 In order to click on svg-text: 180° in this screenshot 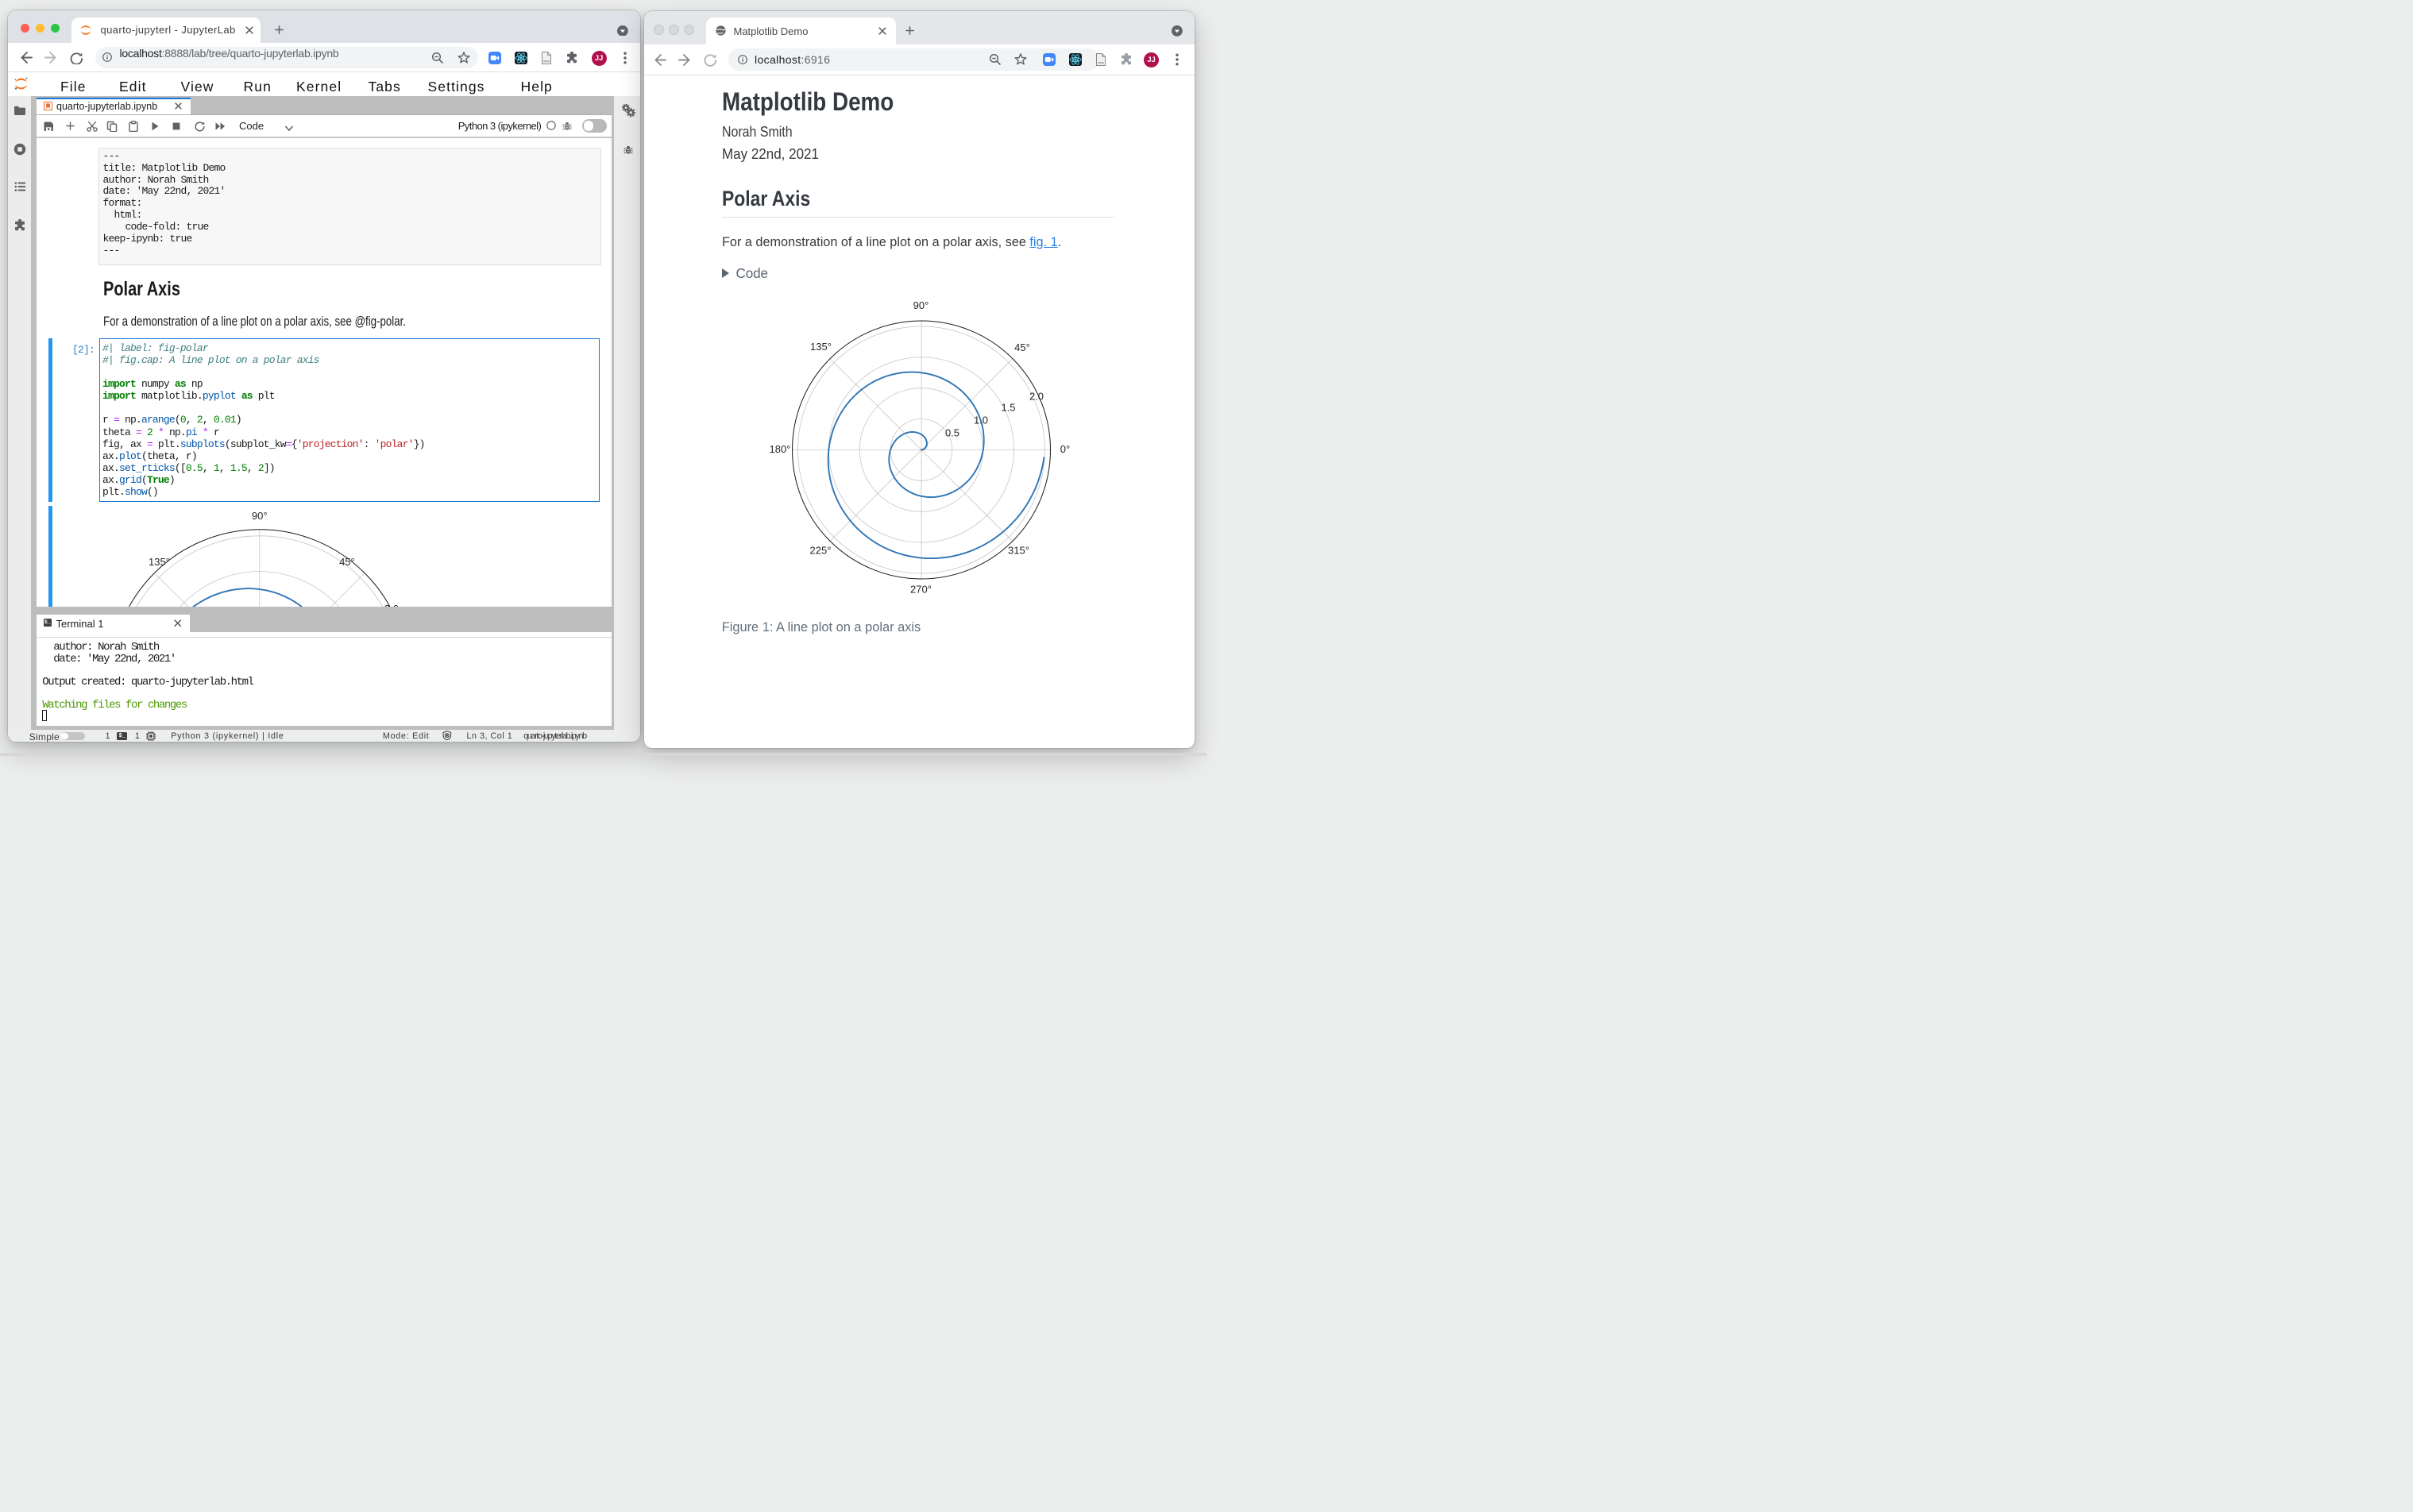, I will do `click(780, 449)`.